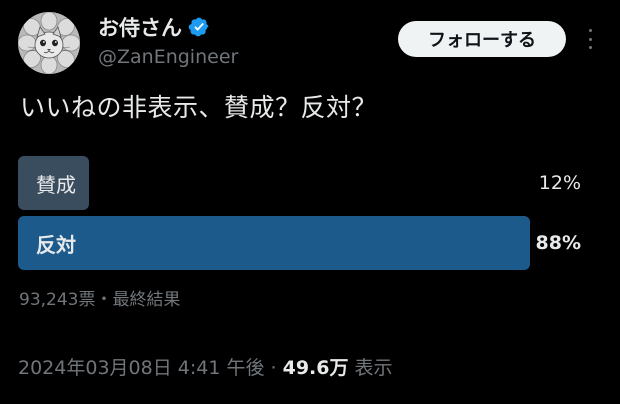  I want to click on avatar, so click(49, 43).